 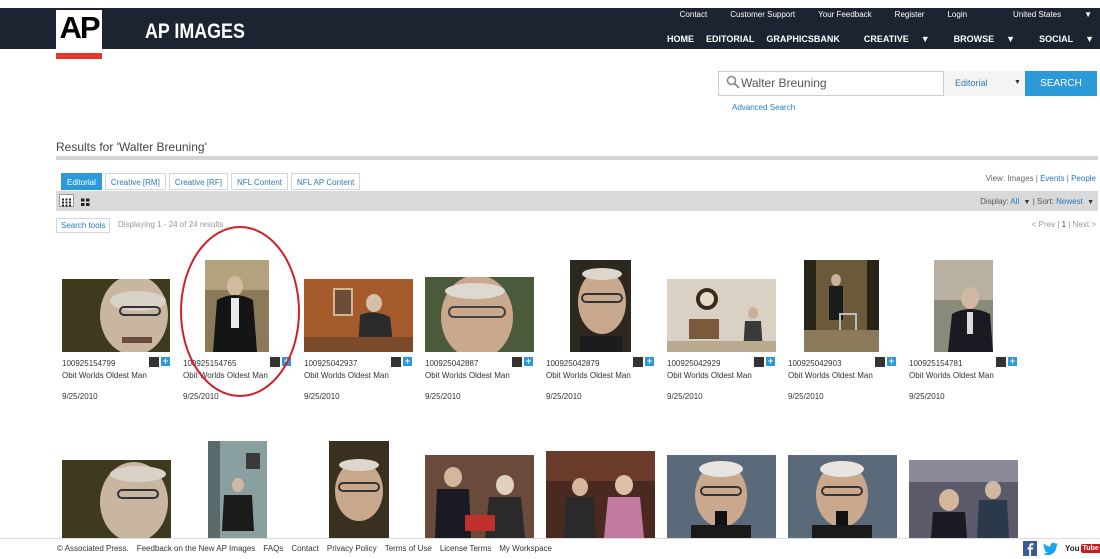 What do you see at coordinates (198, 181) in the screenshot?
I see `tab-creative-rf: Creative [RF]` at bounding box center [198, 181].